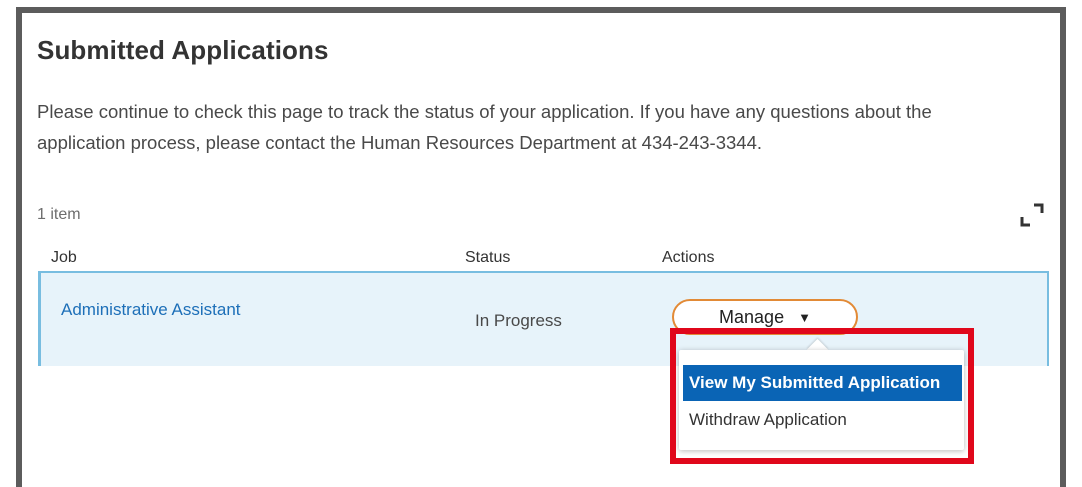 The image size is (1082, 487). I want to click on status-text: In Progress, so click(518, 320).